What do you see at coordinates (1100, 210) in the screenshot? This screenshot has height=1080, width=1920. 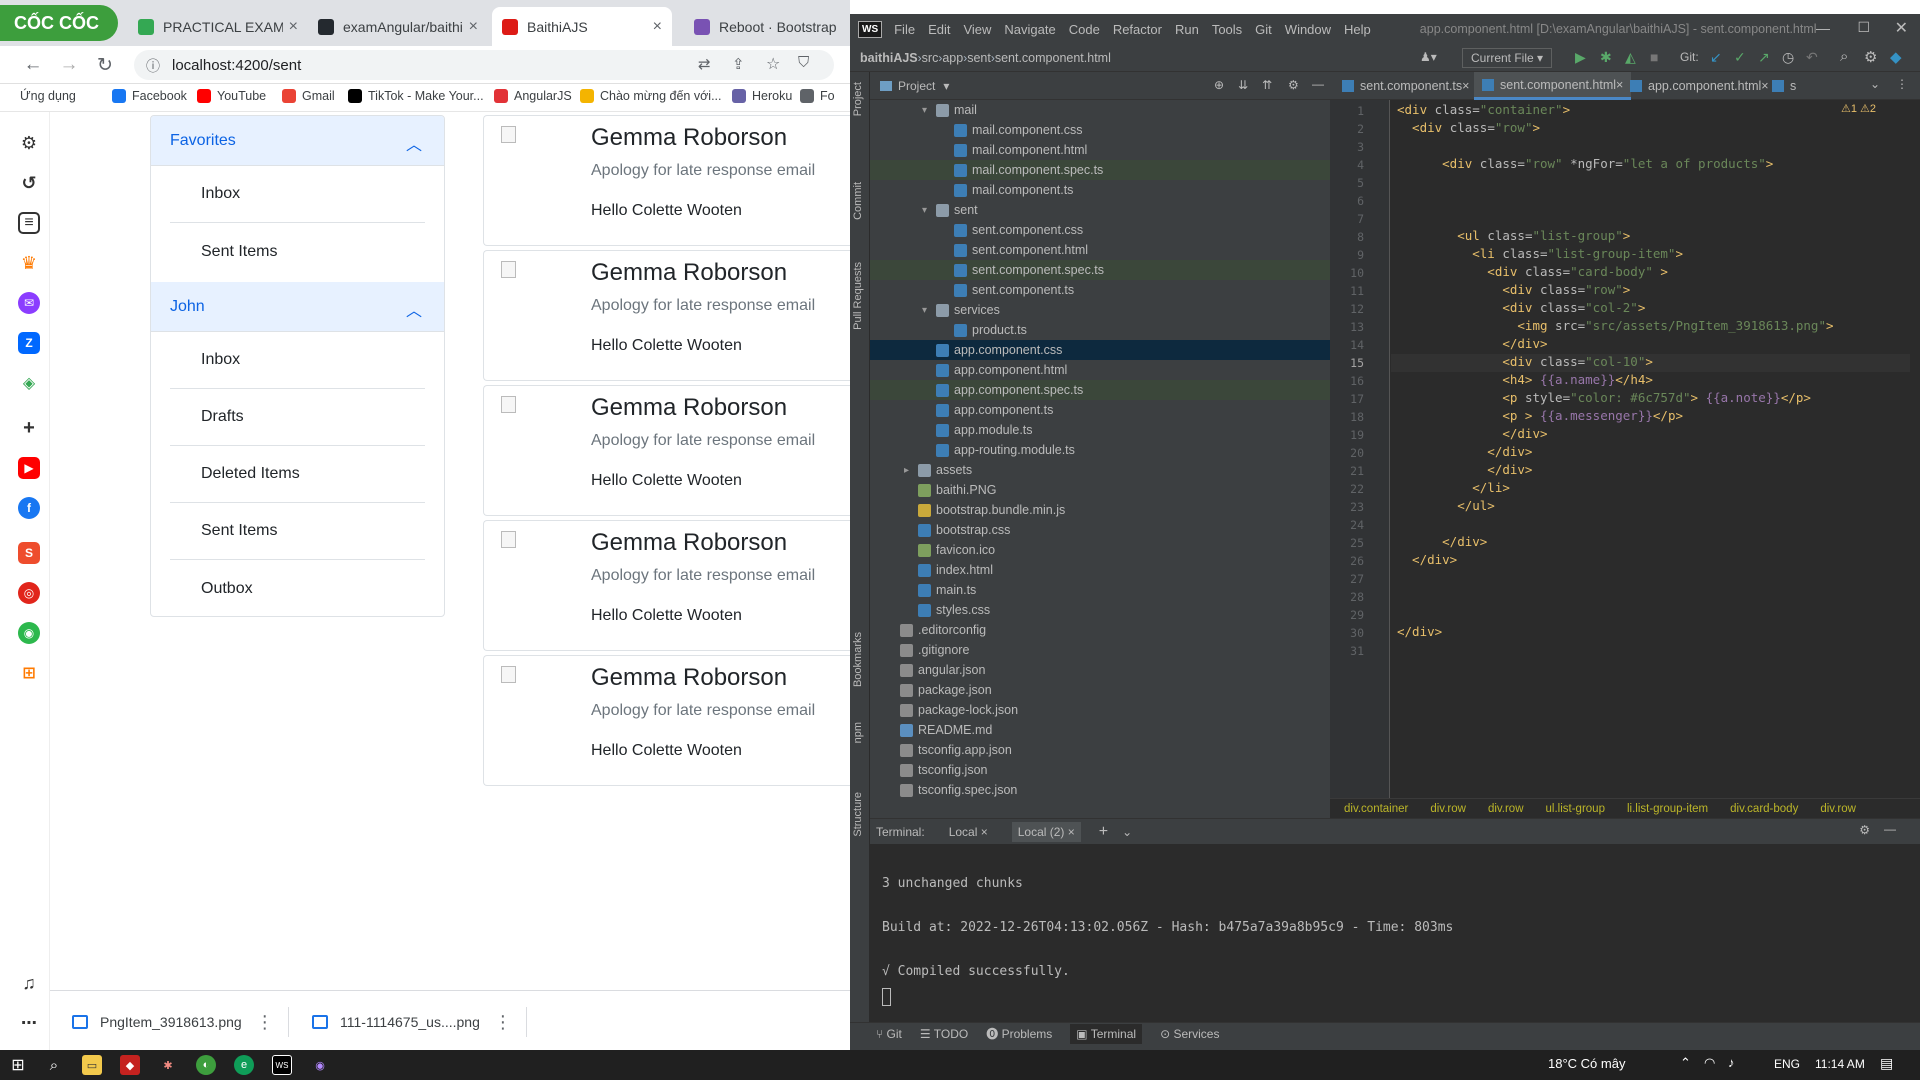 I see `tree-folder: ▾ sent` at bounding box center [1100, 210].